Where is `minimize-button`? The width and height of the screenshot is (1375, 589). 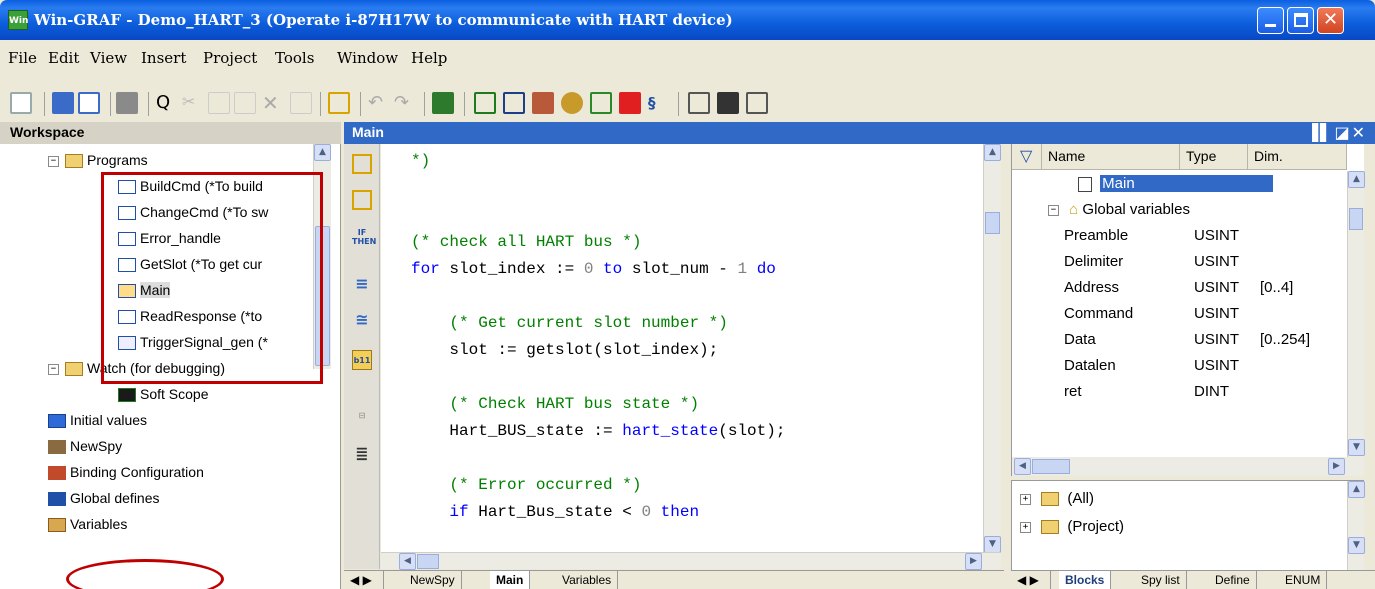
minimize-button is located at coordinates (1270, 20).